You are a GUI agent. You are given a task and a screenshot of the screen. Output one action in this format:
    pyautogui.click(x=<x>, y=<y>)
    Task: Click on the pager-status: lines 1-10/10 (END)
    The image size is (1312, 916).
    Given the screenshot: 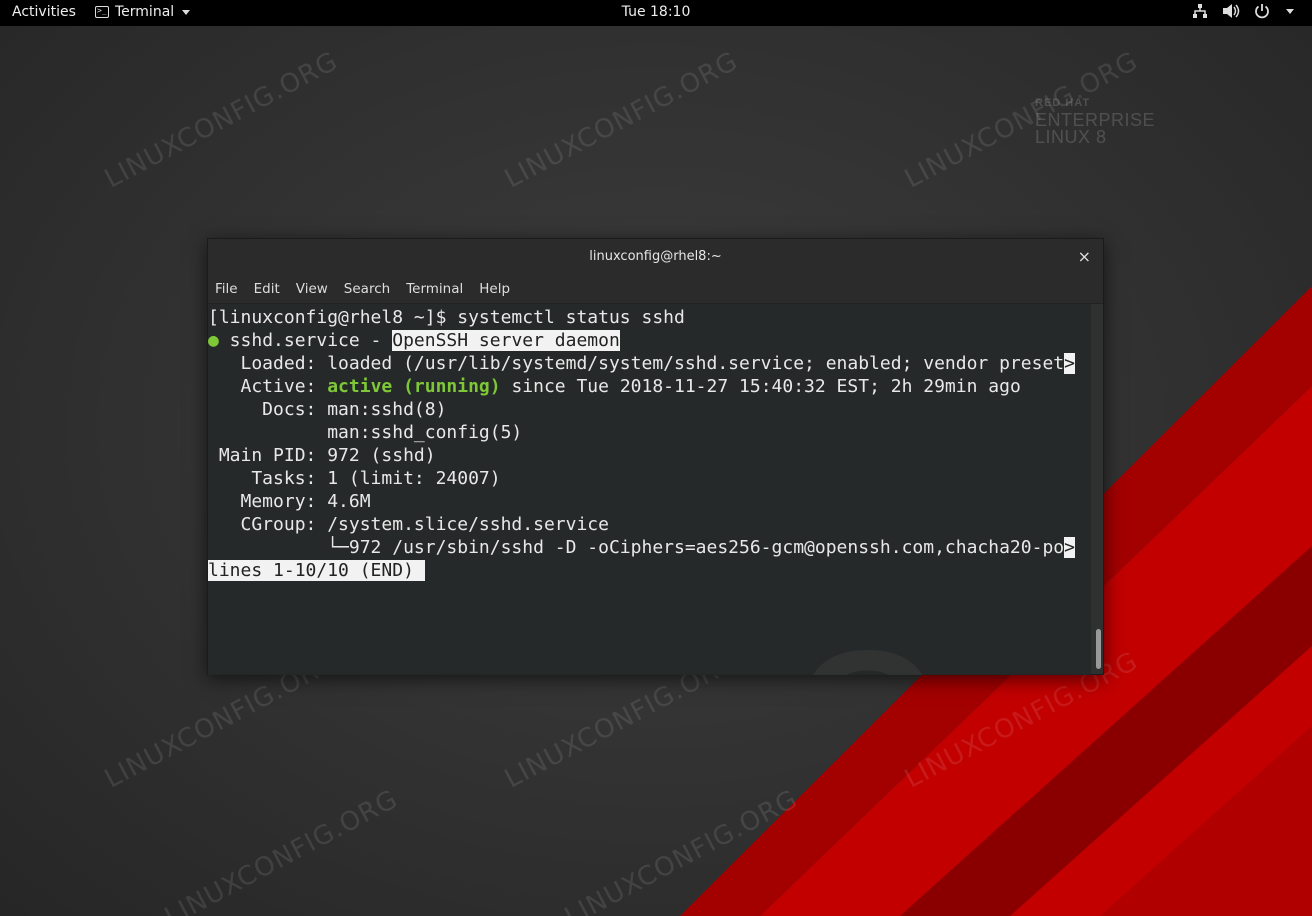 What is the action you would take?
    pyautogui.click(x=316, y=570)
    